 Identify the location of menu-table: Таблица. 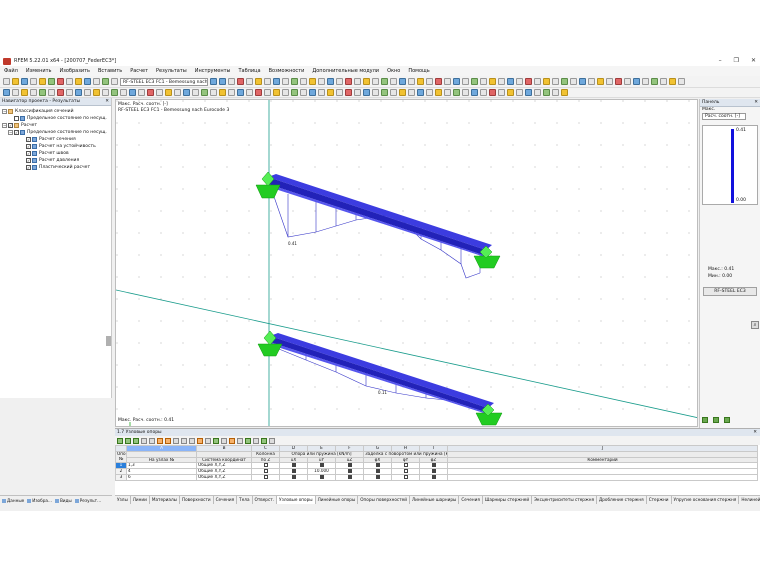
(249, 71).